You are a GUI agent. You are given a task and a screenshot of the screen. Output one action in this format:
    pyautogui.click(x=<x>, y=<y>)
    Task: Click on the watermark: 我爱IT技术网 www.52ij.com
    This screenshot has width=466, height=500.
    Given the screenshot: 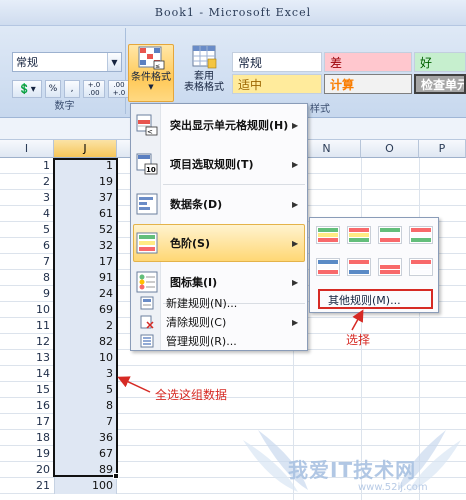 What is the action you would take?
    pyautogui.click(x=352, y=460)
    